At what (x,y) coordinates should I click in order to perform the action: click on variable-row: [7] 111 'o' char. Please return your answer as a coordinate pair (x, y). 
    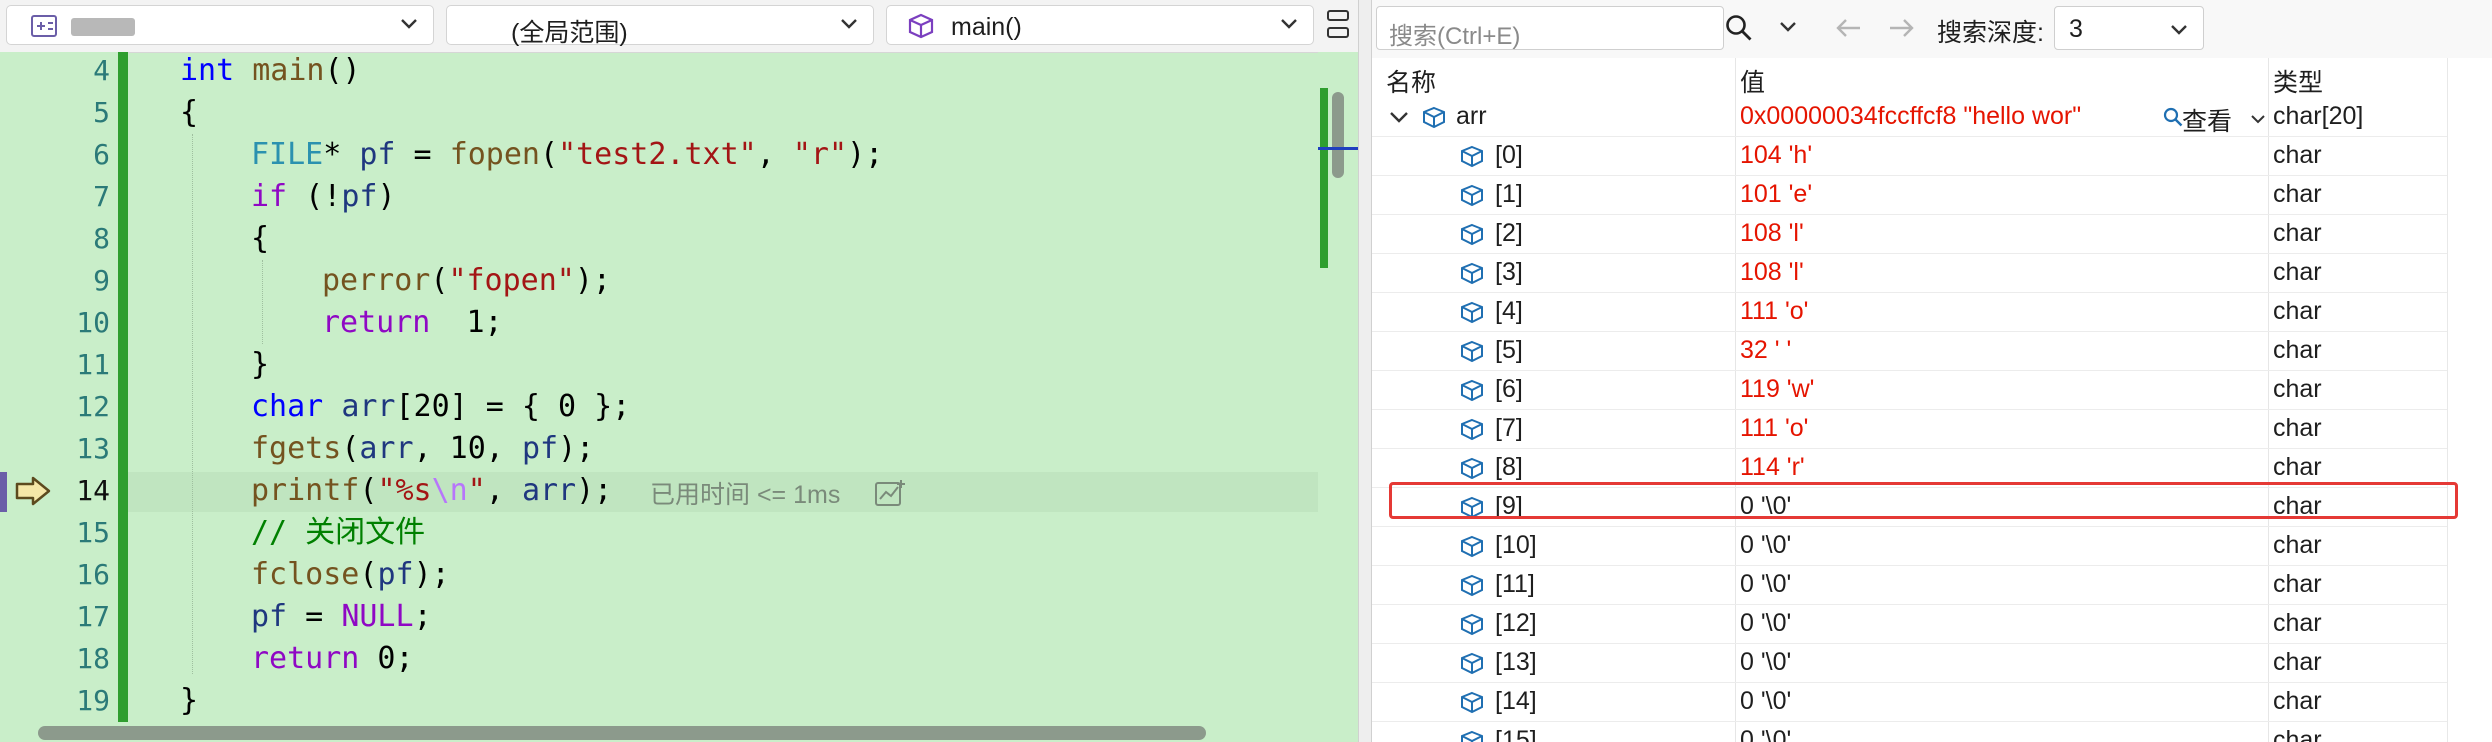
    Looking at the image, I should click on (1909, 429).